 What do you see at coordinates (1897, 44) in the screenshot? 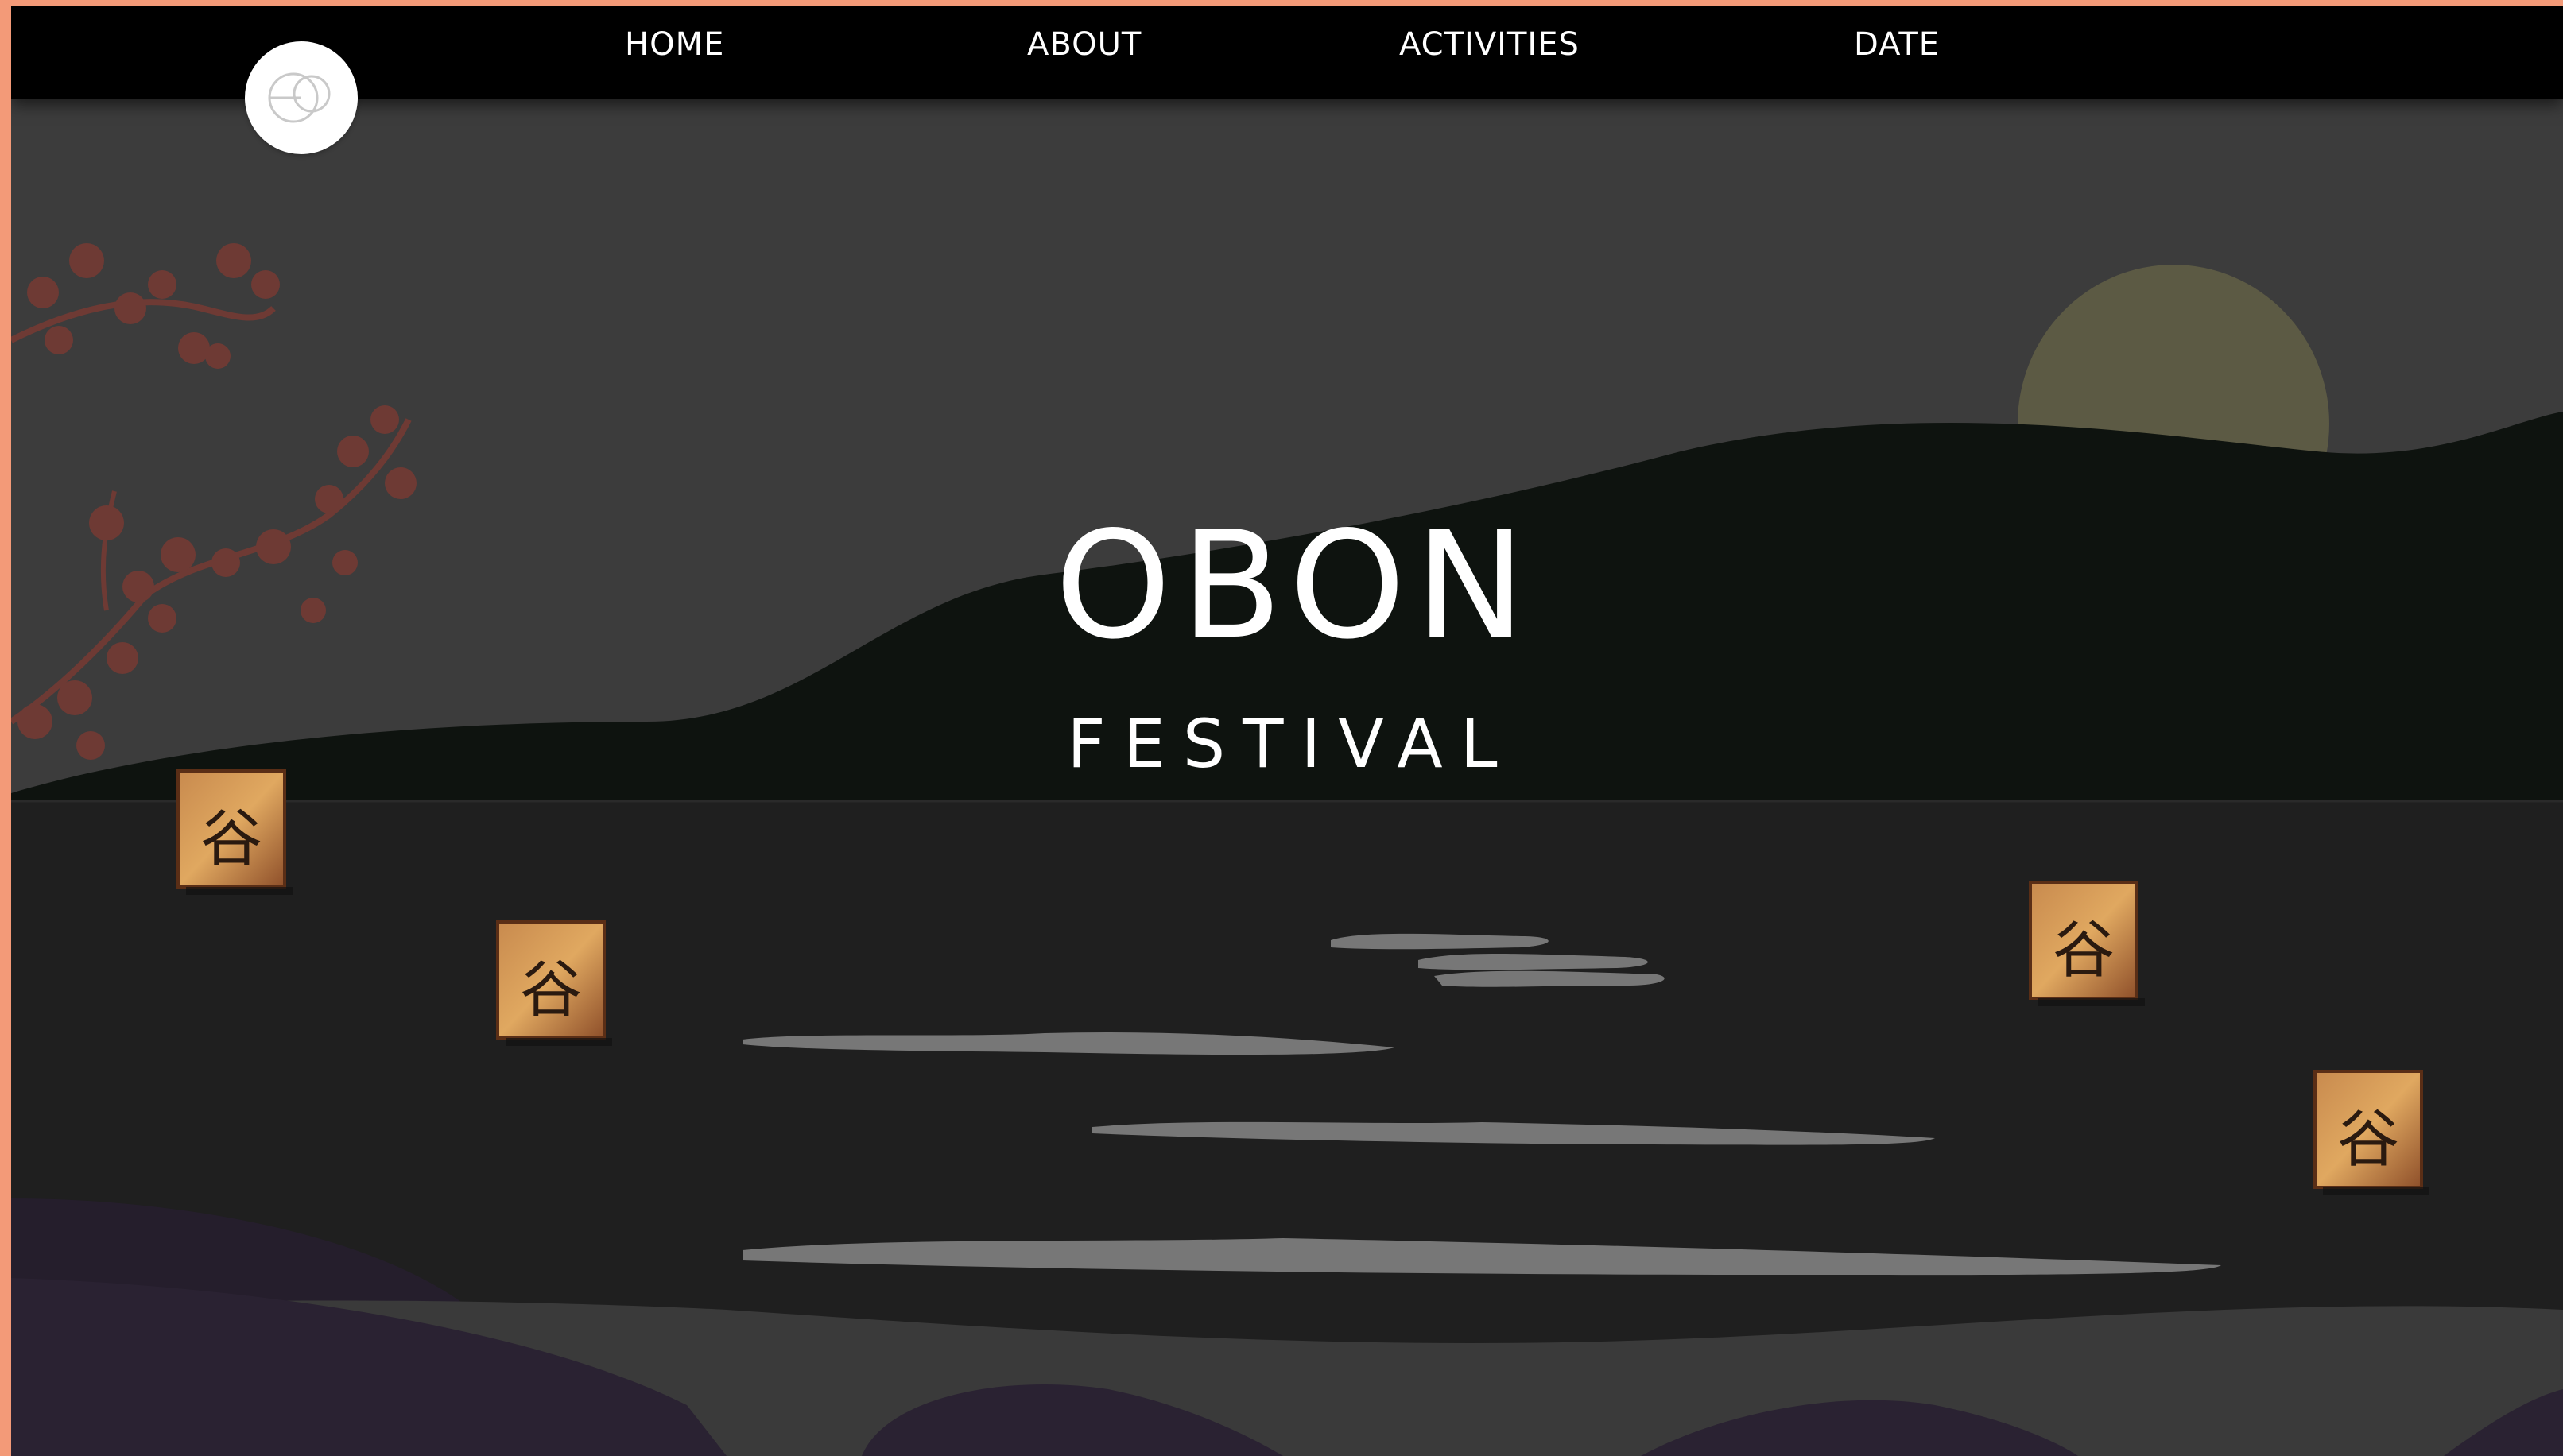
I see `nav-date-link: DATE` at bounding box center [1897, 44].